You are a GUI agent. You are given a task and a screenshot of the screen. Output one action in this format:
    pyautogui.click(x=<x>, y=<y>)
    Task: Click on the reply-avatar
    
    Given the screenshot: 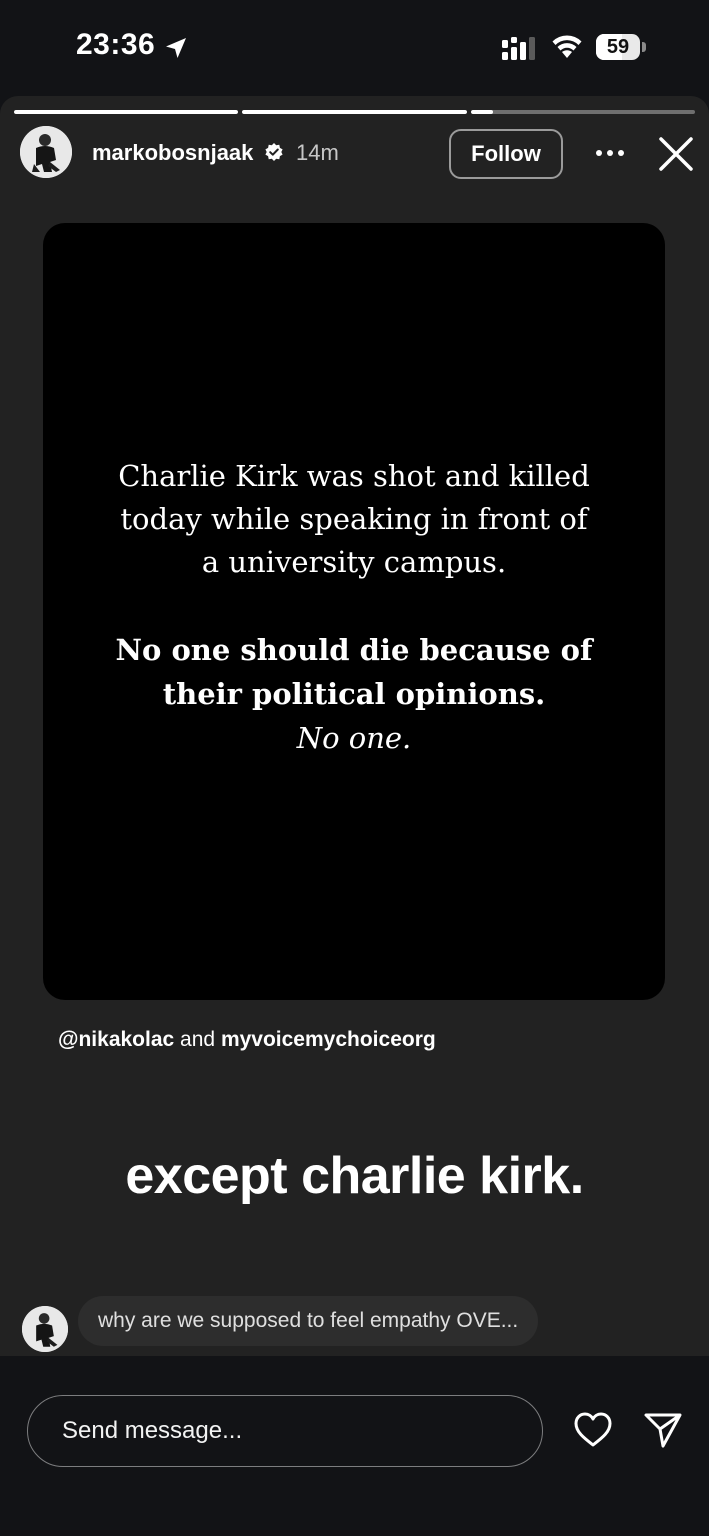 What is the action you would take?
    pyautogui.click(x=45, y=1329)
    